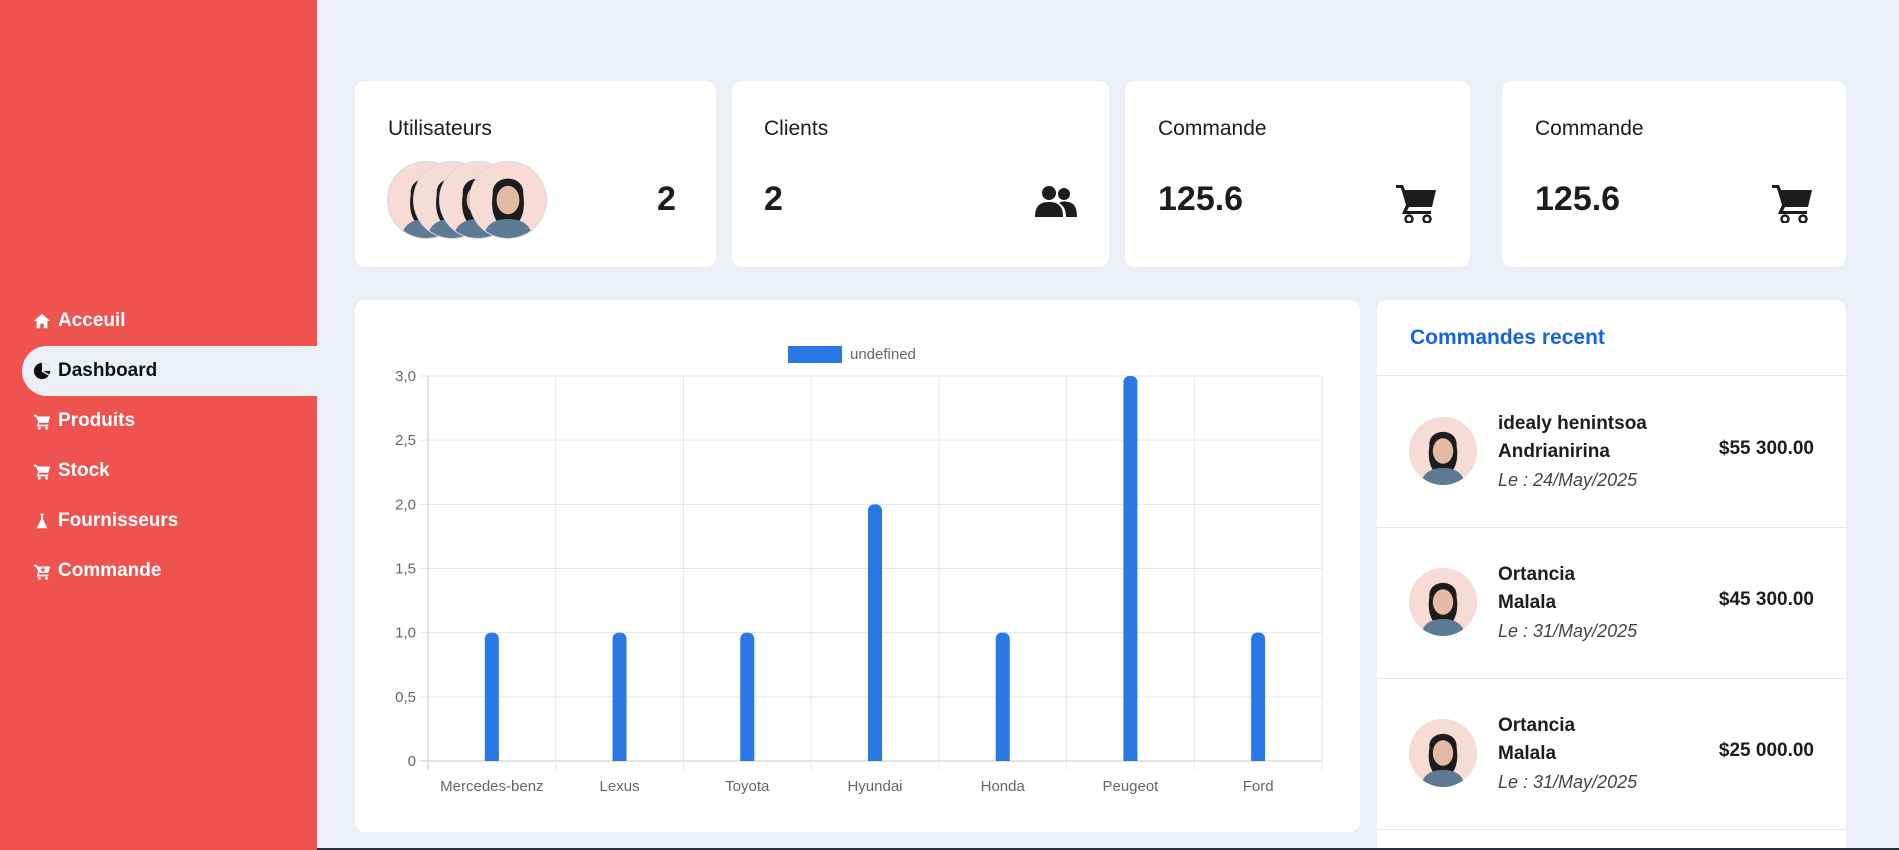 This screenshot has height=850, width=1899. I want to click on order-amount: $25 000.00, so click(1766, 750).